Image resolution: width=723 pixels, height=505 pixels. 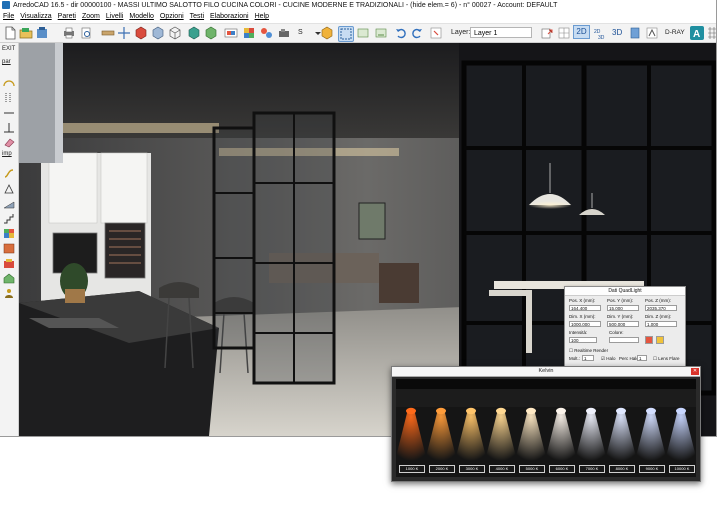 I want to click on perspective-icon, so click(x=635, y=33).